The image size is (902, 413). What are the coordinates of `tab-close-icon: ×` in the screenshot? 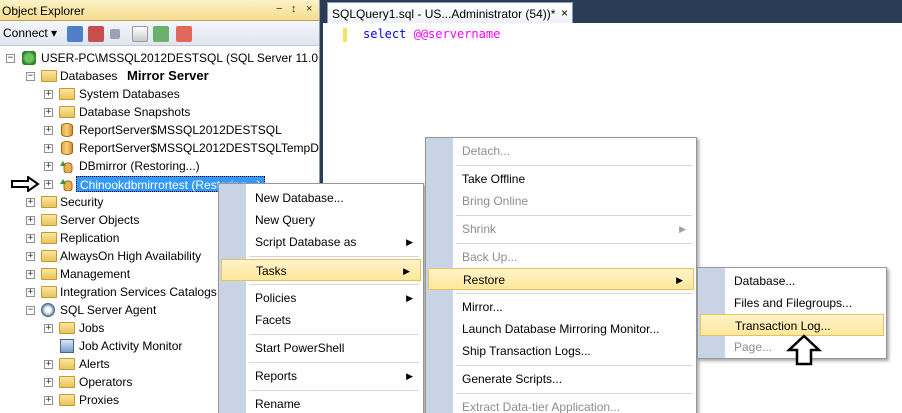 It's located at (564, 13).